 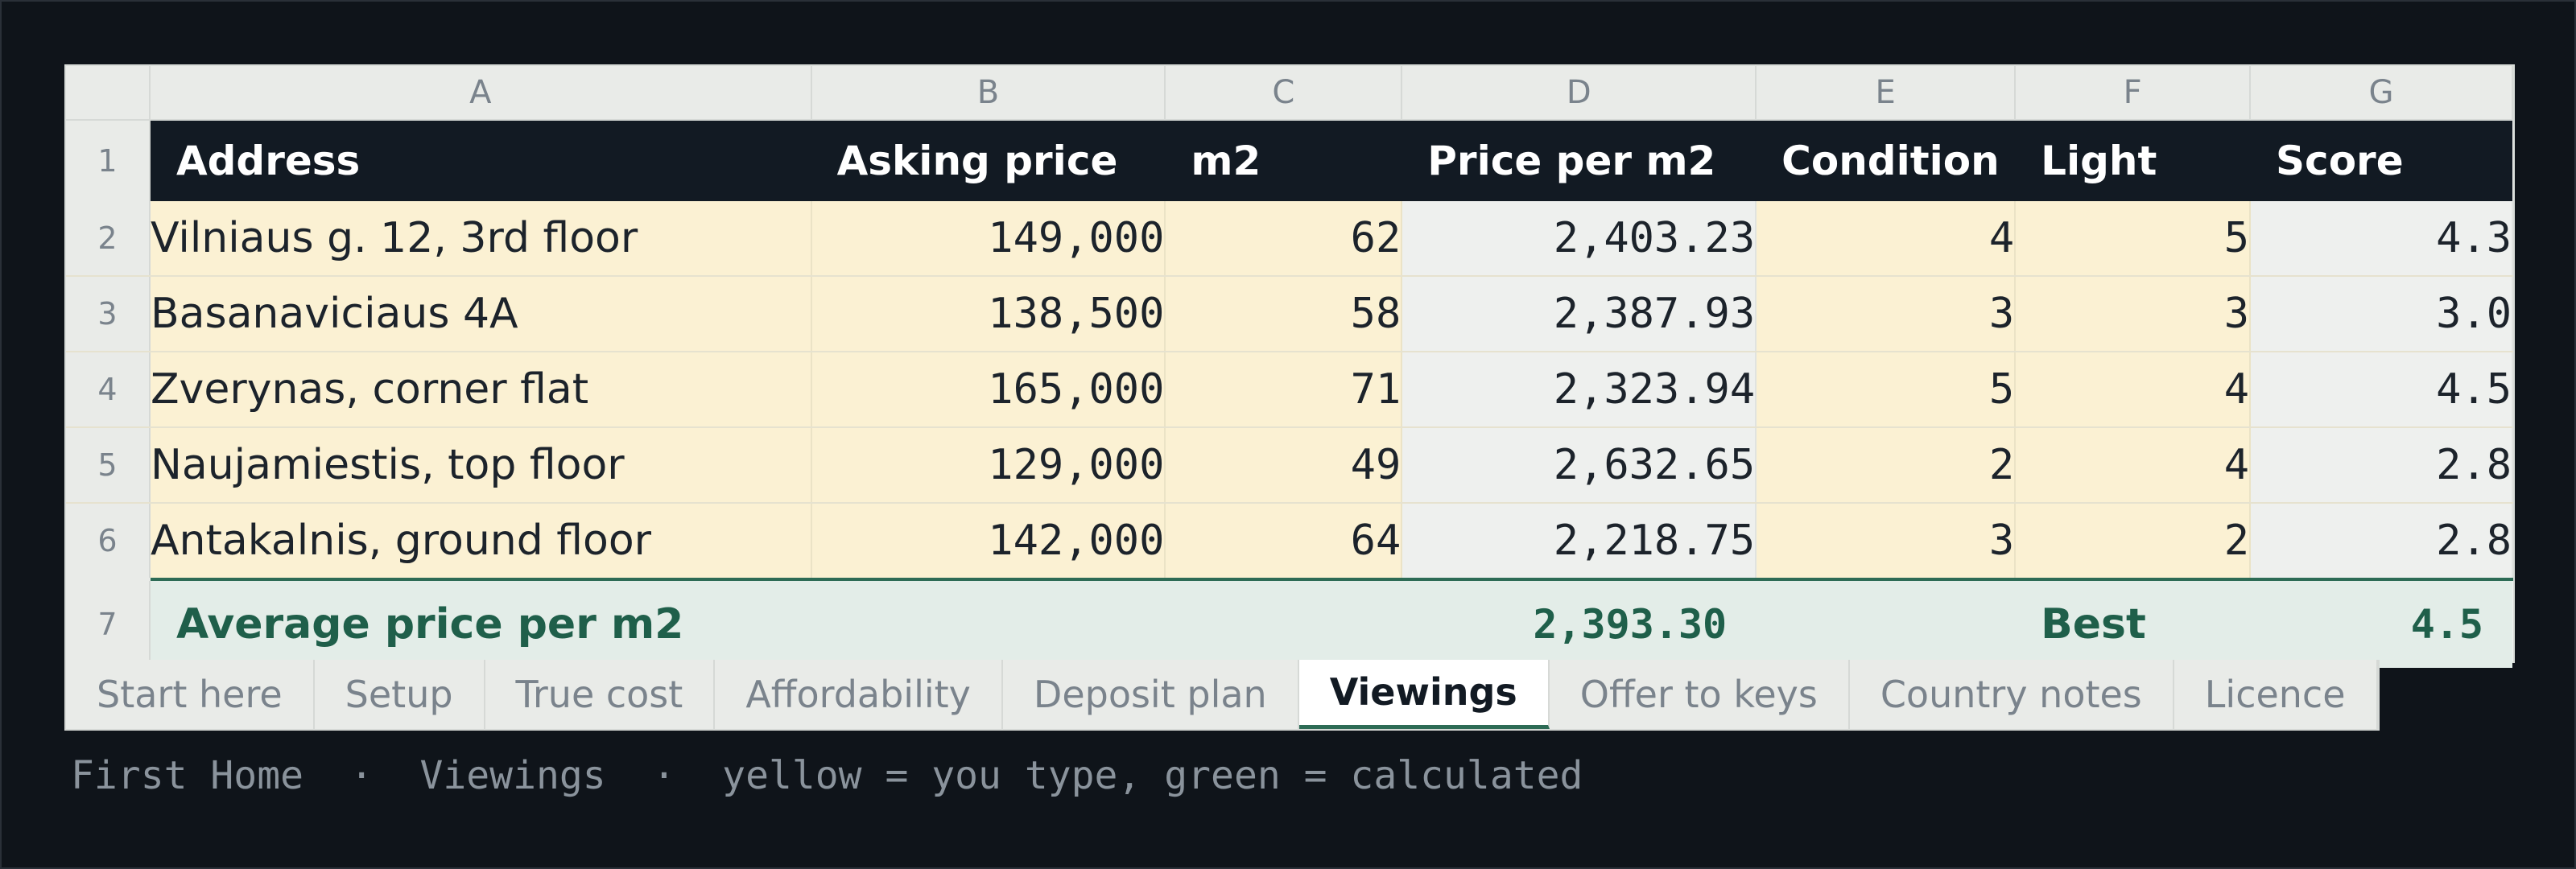 What do you see at coordinates (2133, 623) in the screenshot?
I see `best-label: Best` at bounding box center [2133, 623].